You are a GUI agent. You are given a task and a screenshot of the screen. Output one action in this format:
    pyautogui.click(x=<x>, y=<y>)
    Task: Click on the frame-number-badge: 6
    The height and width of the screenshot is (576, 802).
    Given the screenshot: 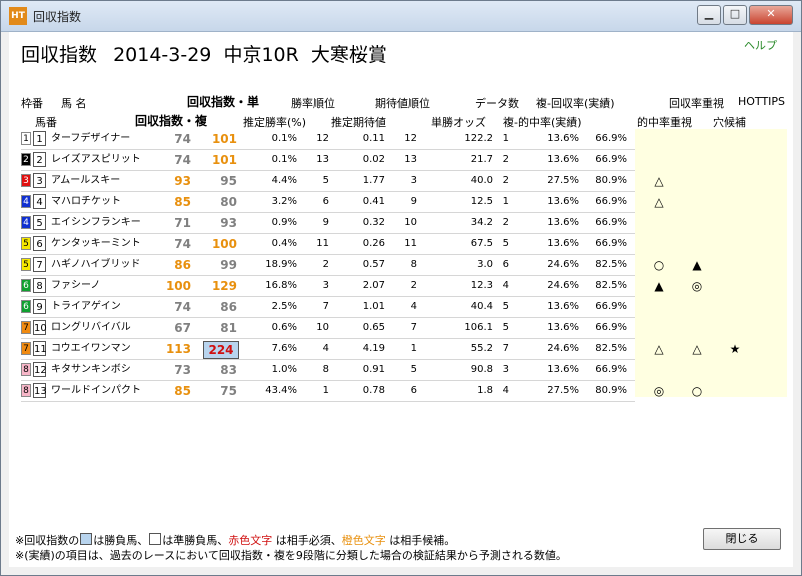 What is the action you would take?
    pyautogui.click(x=26, y=306)
    